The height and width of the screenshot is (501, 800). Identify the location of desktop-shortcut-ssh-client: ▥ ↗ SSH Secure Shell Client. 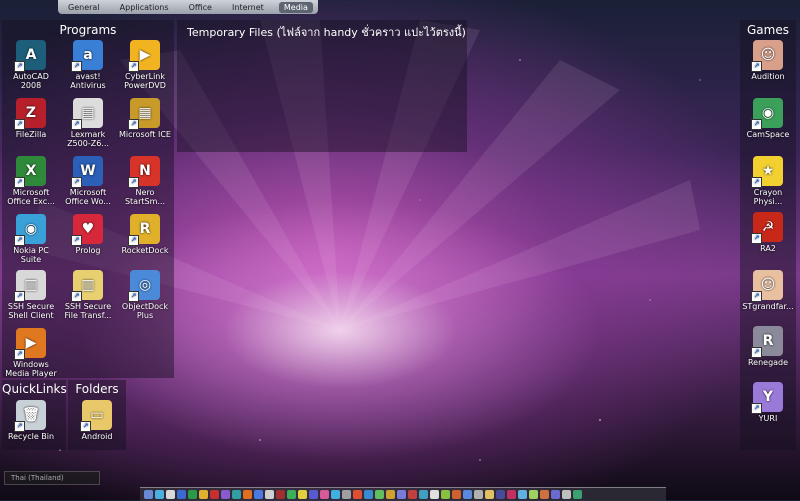
(31, 295).